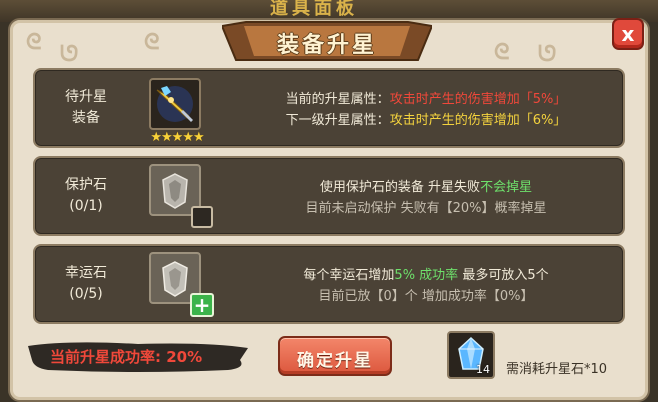  I want to click on luck-desc-line1: 每个幸运石增加5% 成功率 最多可放入5个, so click(426, 276).